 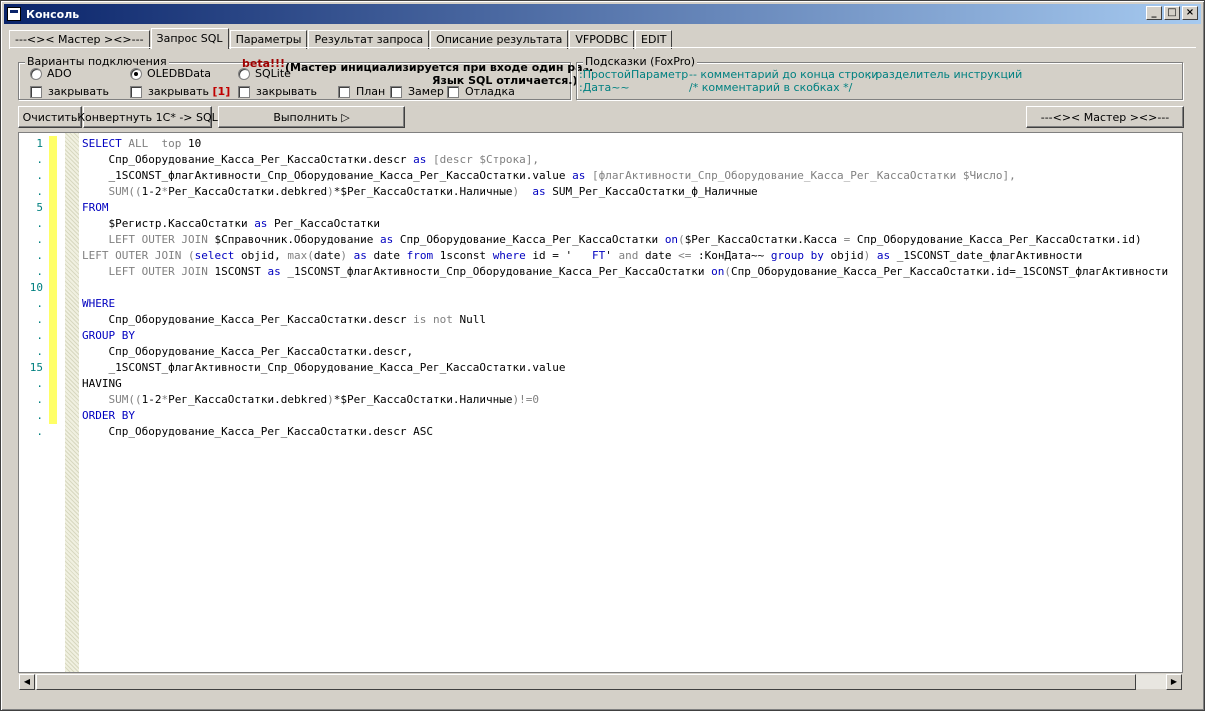 I want to click on checkbox-close-sqlite-box, so click(x=244, y=91).